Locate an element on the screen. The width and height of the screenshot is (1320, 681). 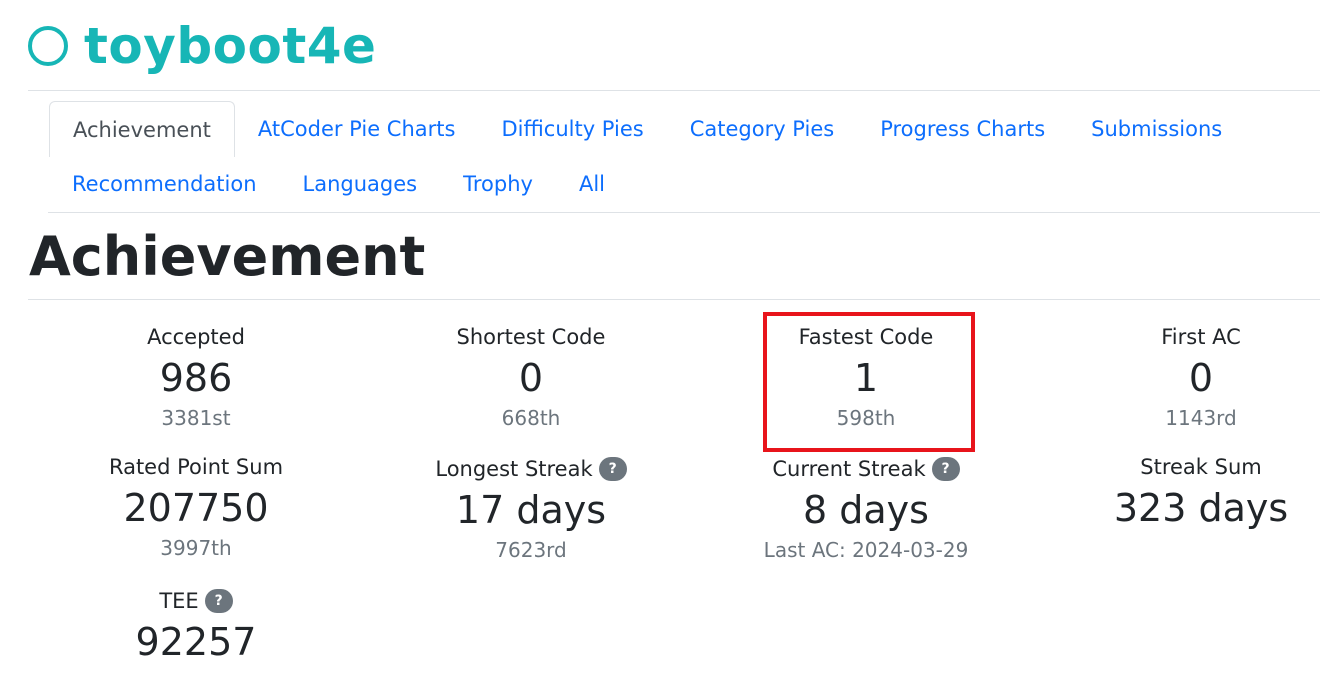
stat-rank: 668th is located at coordinates (531, 418).